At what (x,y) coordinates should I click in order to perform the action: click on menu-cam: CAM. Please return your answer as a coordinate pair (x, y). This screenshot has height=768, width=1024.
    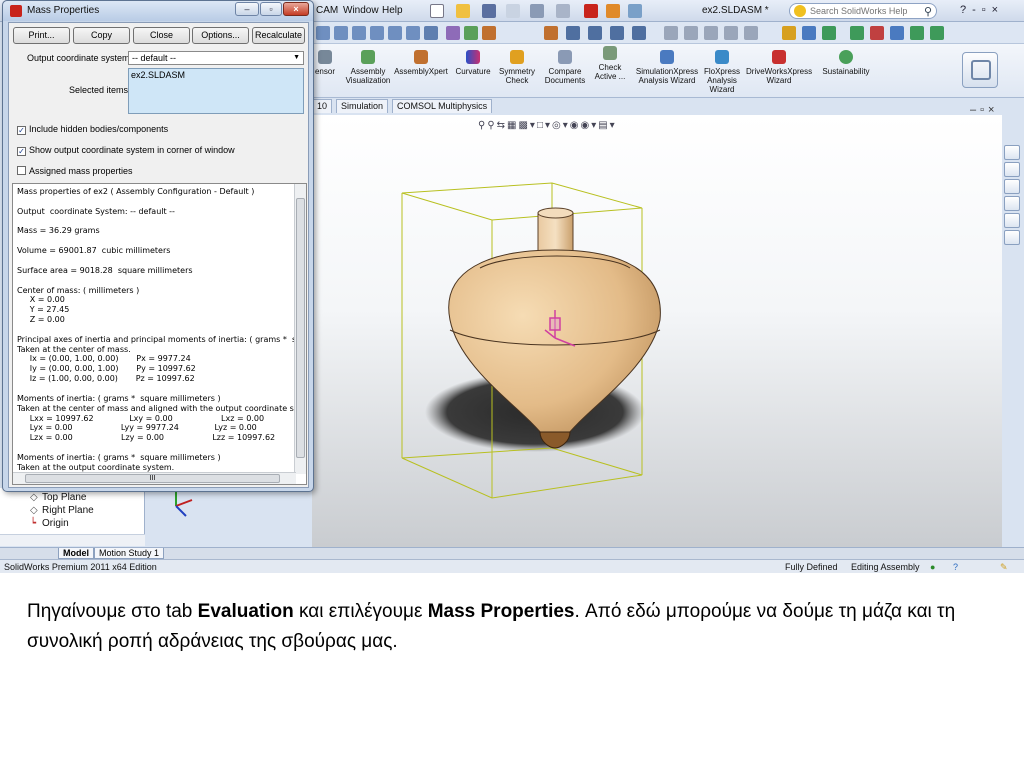
    Looking at the image, I should click on (327, 10).